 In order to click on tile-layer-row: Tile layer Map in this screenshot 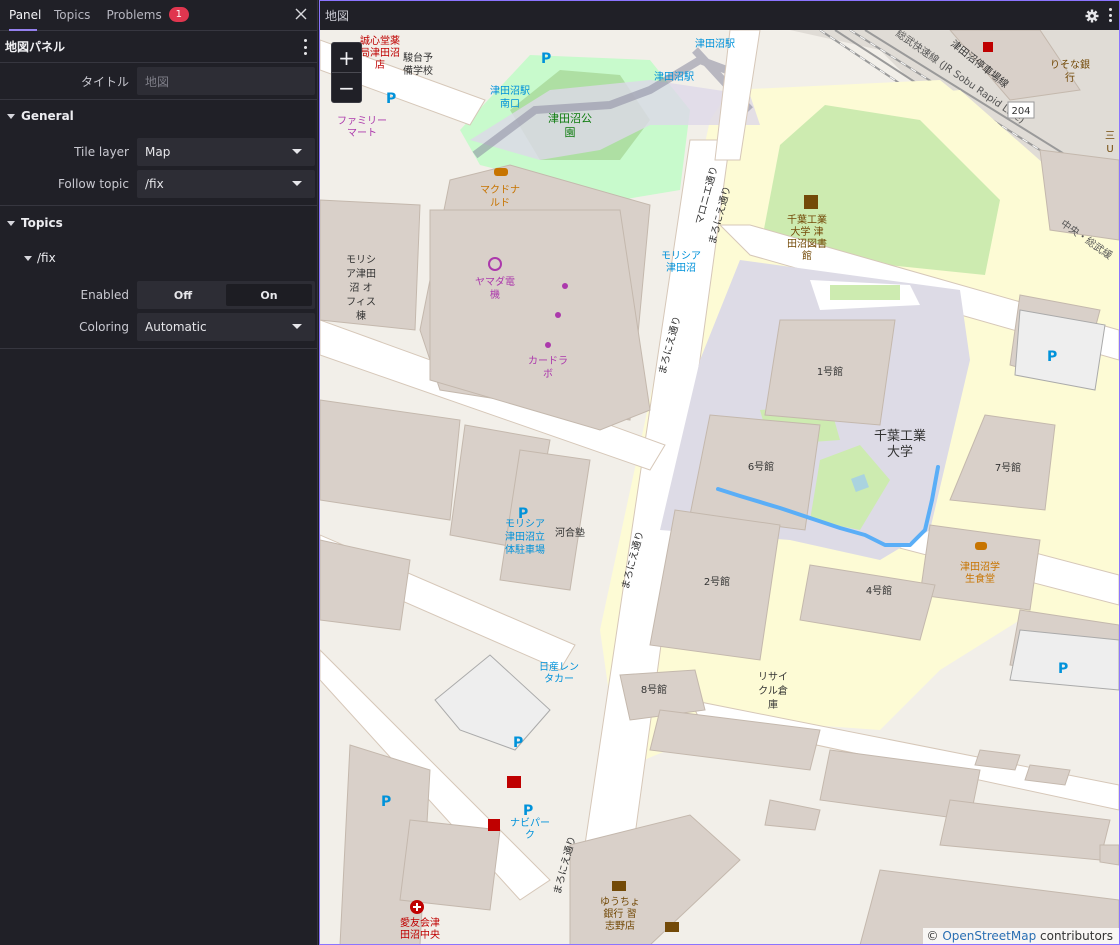, I will do `click(159, 152)`.